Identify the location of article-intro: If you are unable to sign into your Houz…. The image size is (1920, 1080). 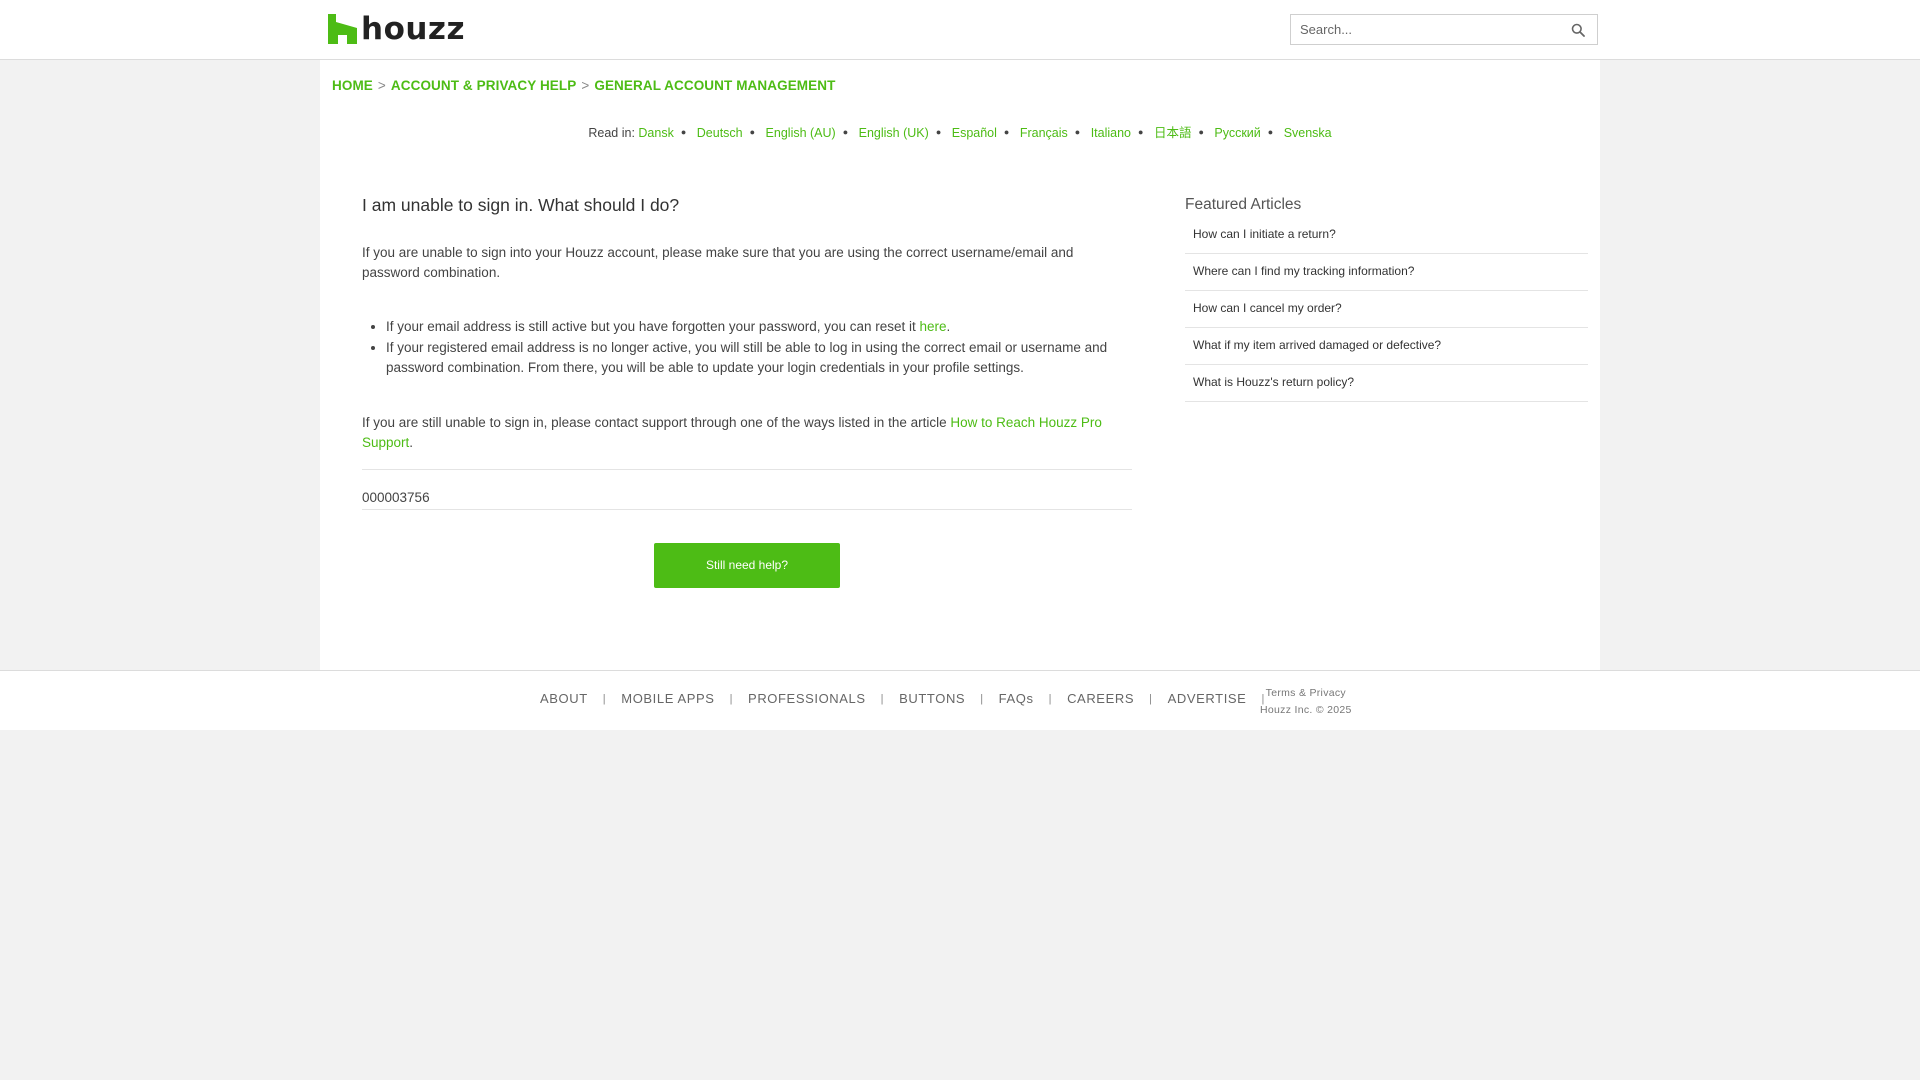
(718, 262).